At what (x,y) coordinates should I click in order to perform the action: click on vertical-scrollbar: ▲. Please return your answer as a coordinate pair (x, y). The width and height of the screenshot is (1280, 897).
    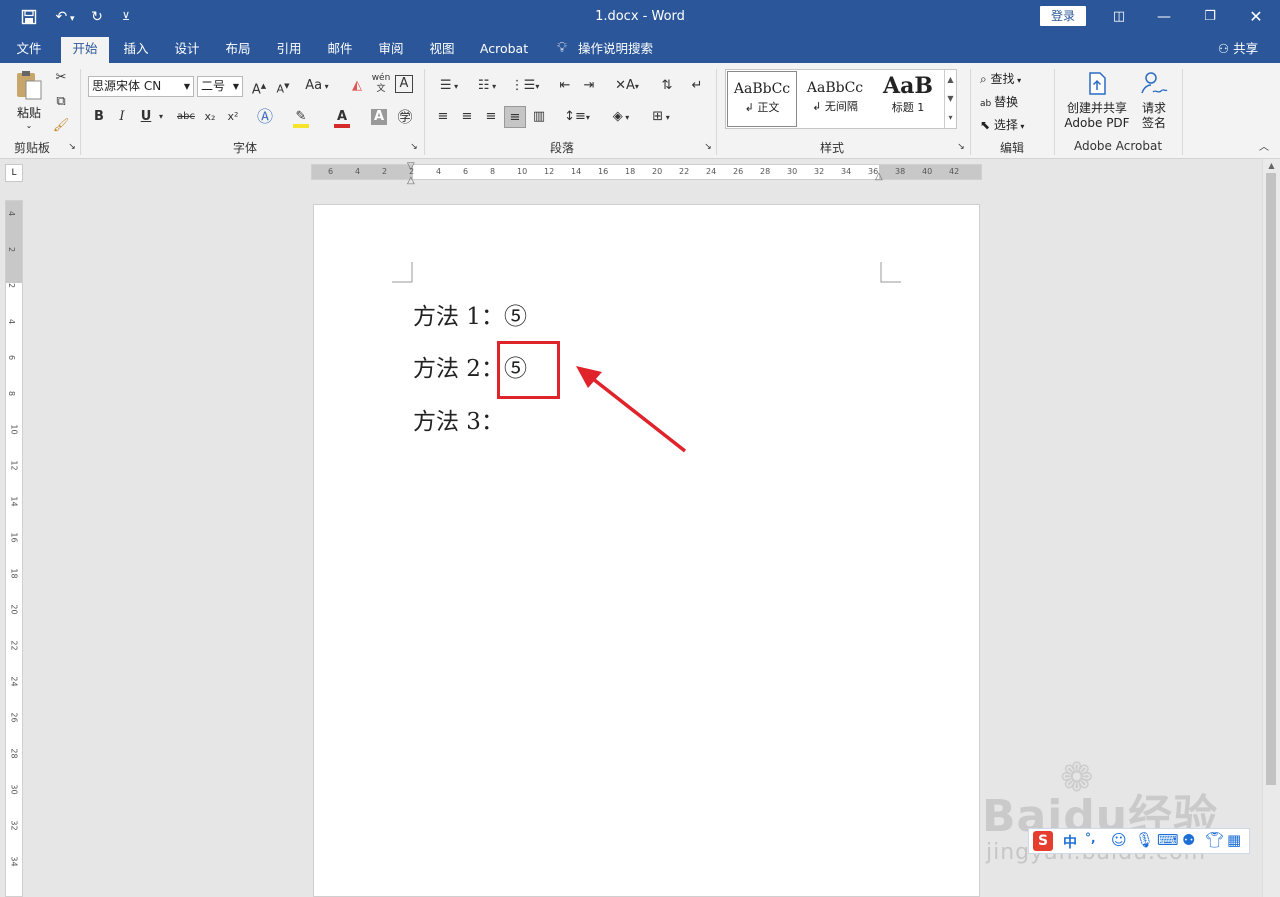
    Looking at the image, I should click on (1271, 528).